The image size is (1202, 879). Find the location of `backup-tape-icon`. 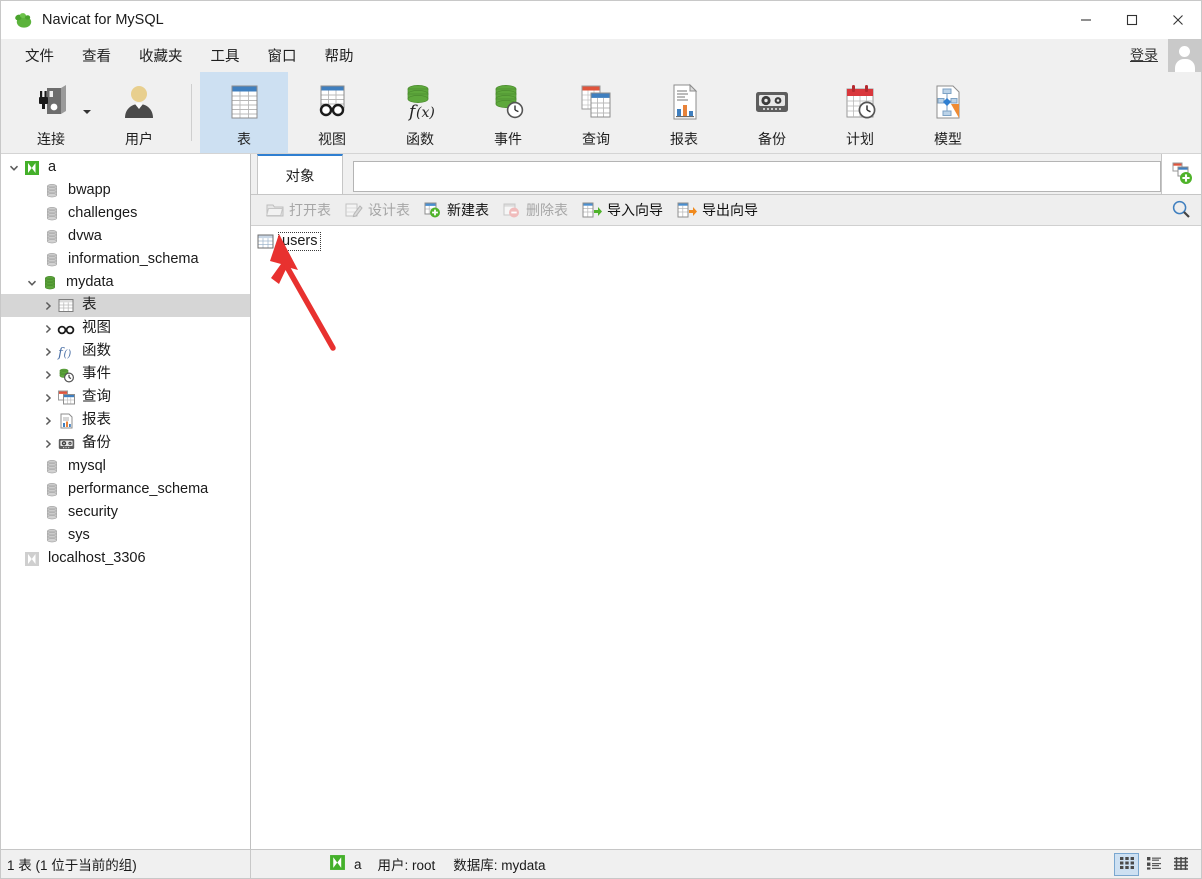

backup-tape-icon is located at coordinates (772, 102).